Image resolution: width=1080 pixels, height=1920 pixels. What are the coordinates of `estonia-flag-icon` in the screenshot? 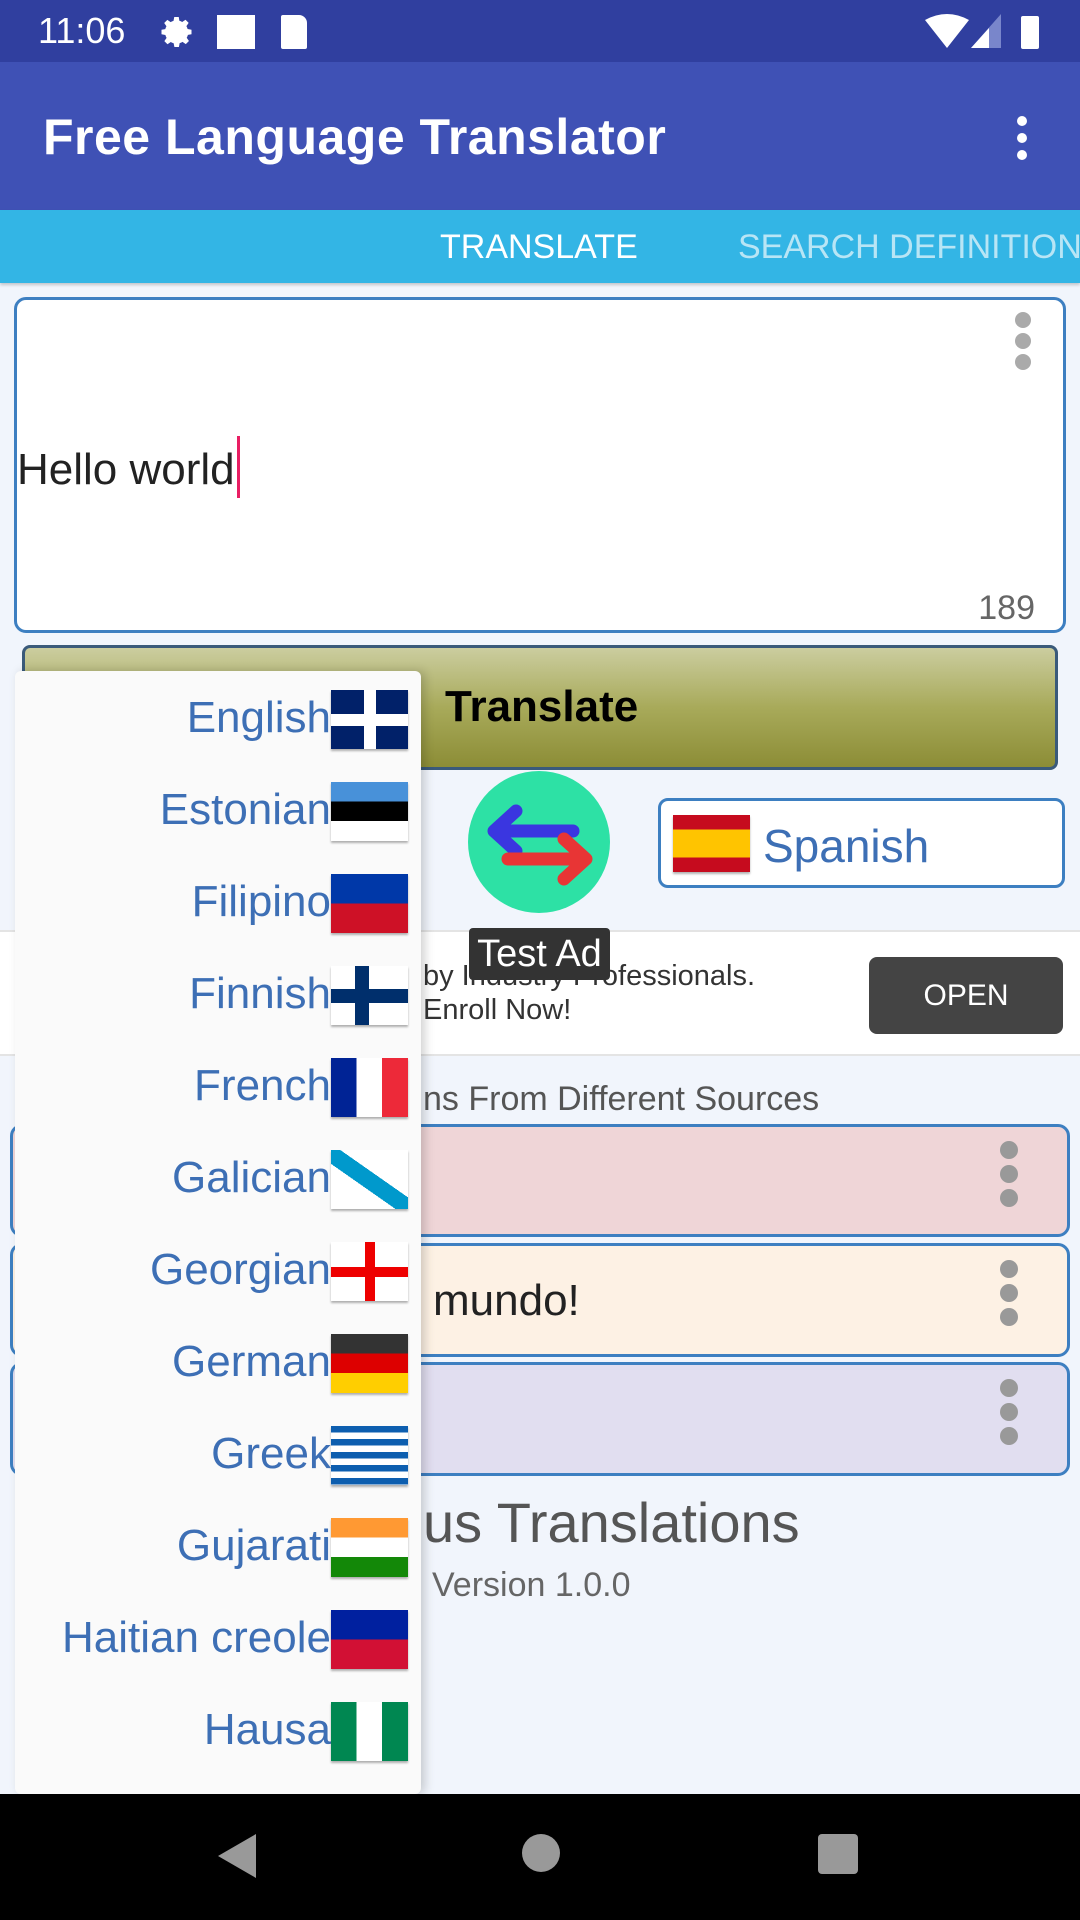 It's located at (369, 811).